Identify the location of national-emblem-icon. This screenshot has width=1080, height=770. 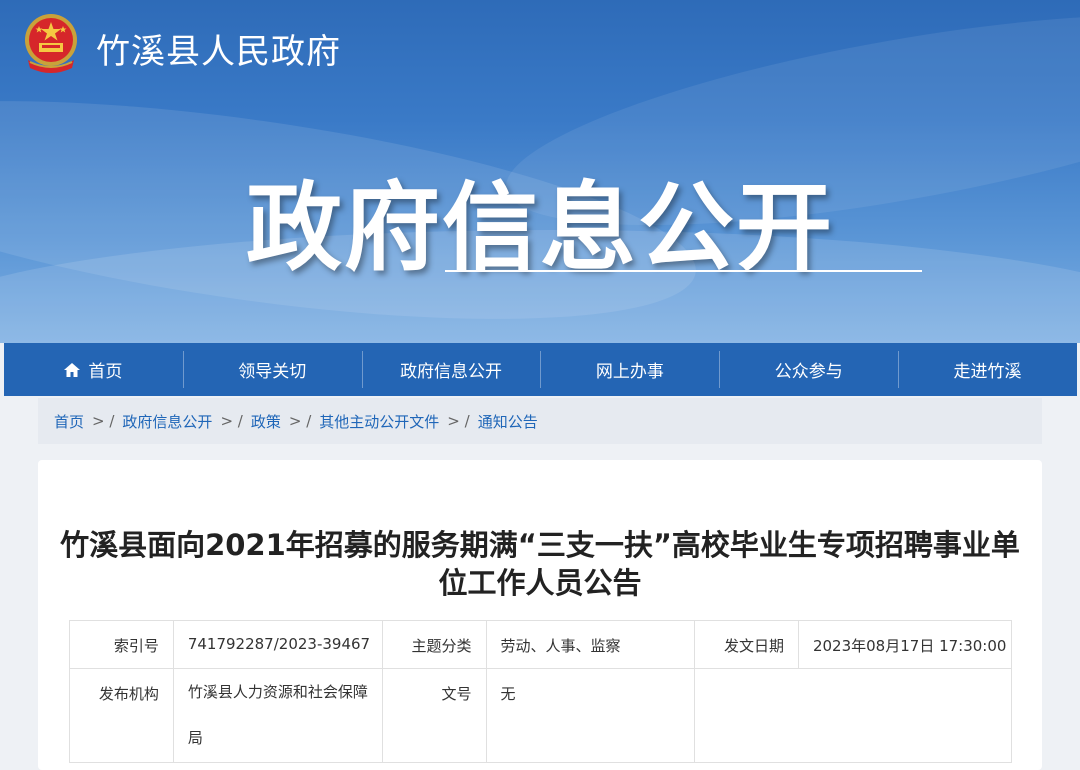
(51, 43).